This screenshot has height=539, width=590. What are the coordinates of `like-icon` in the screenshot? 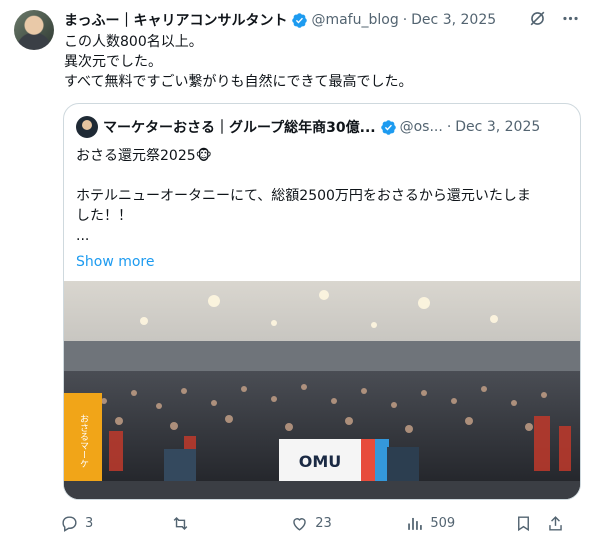 It's located at (299, 524).